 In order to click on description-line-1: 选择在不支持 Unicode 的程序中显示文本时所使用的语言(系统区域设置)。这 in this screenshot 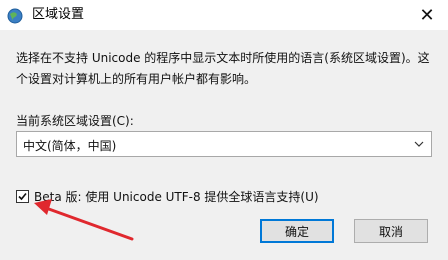, I will do `click(223, 58)`.